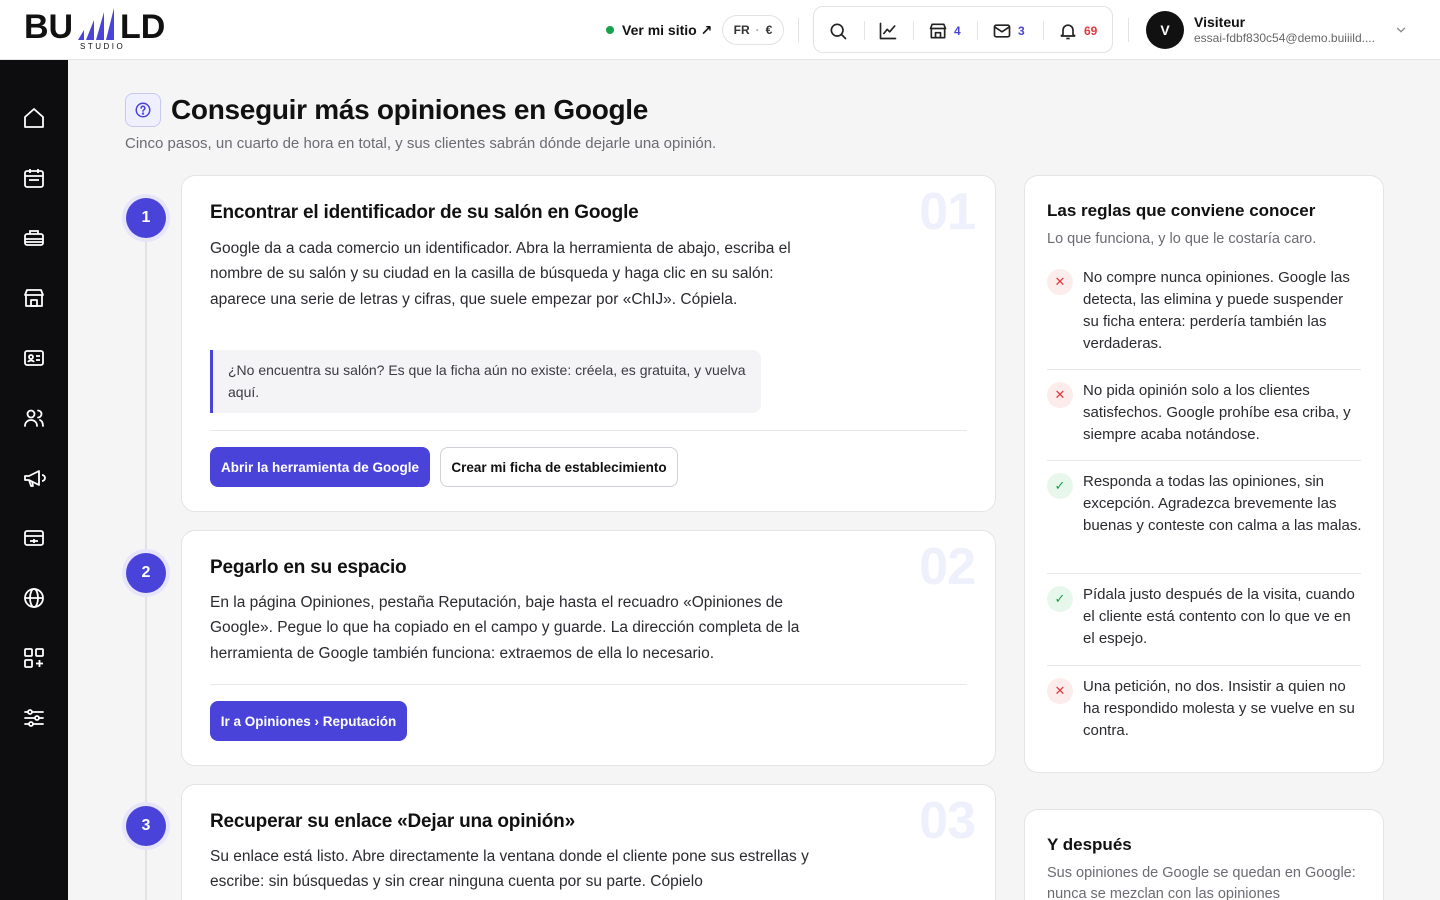  I want to click on sidebar, so click(34, 480).